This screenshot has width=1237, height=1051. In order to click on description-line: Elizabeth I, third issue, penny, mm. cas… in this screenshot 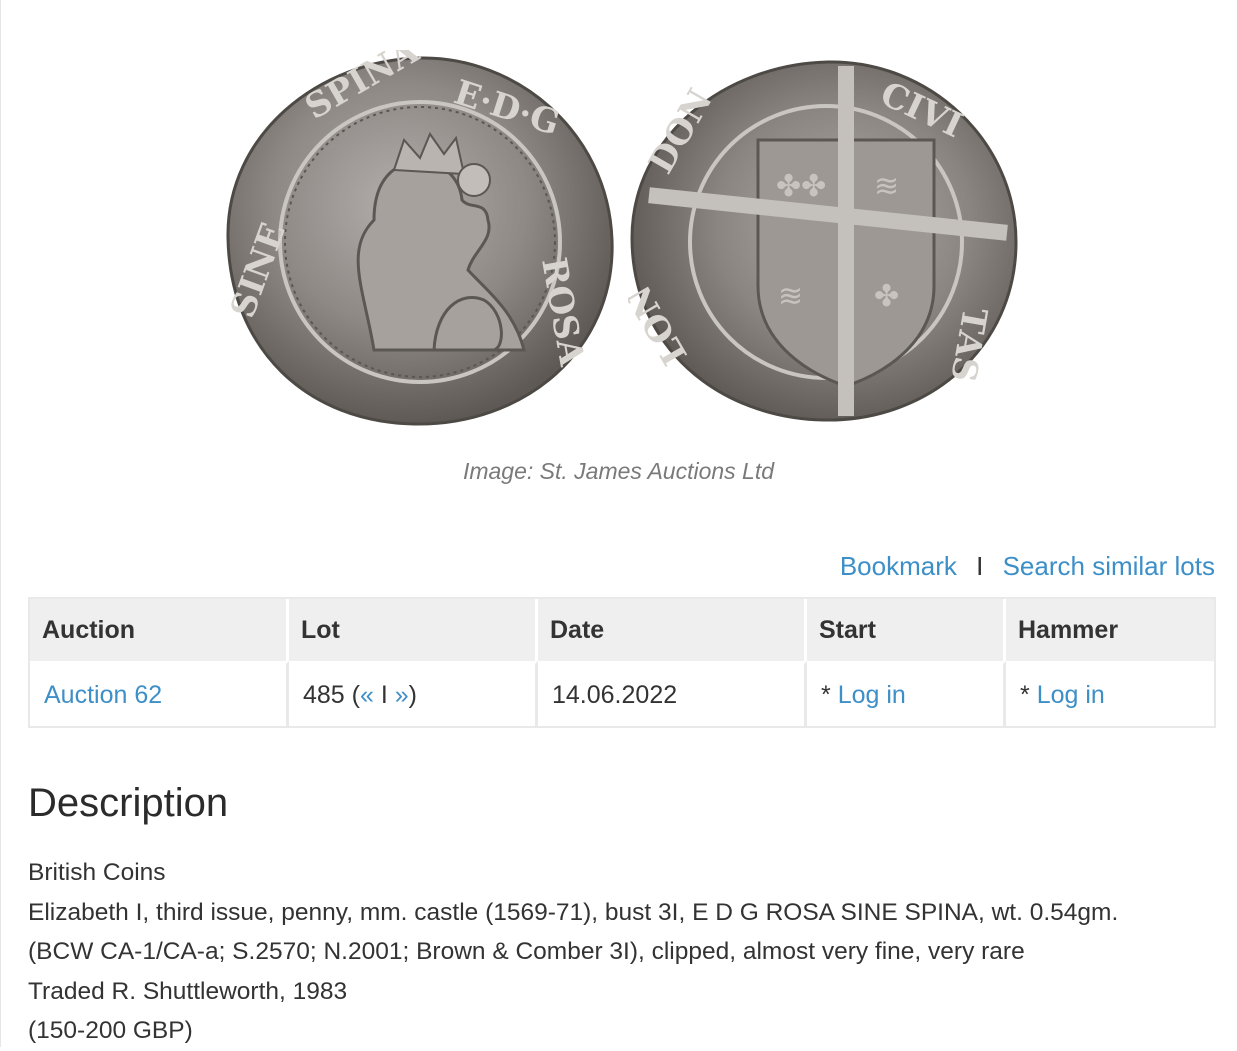, I will do `click(573, 912)`.